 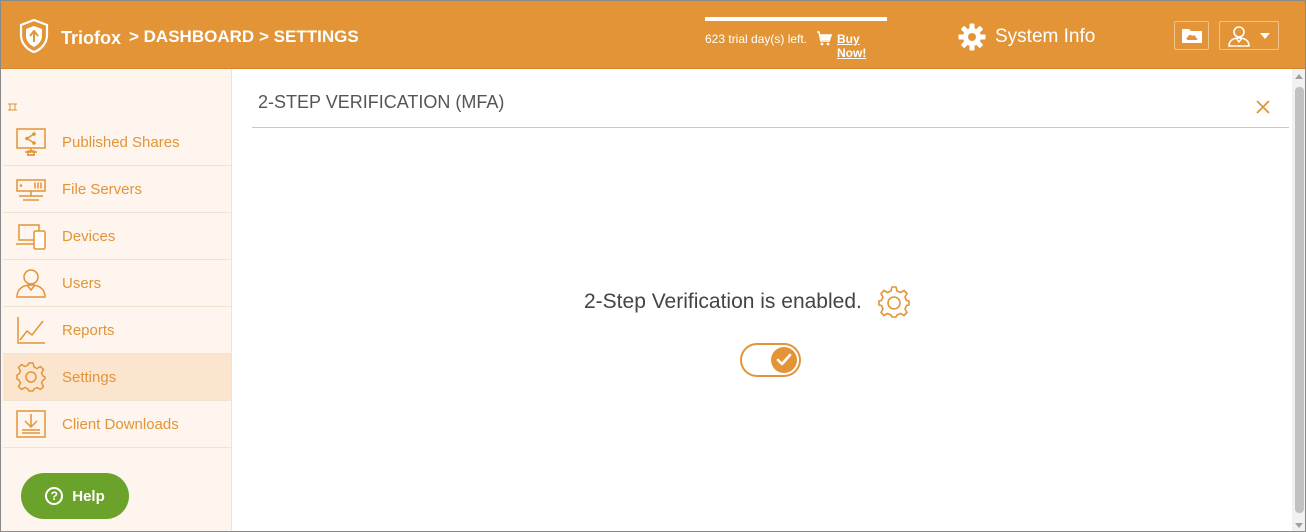 I want to click on sidebar-item-published-shares: Published Shares, so click(x=117, y=142).